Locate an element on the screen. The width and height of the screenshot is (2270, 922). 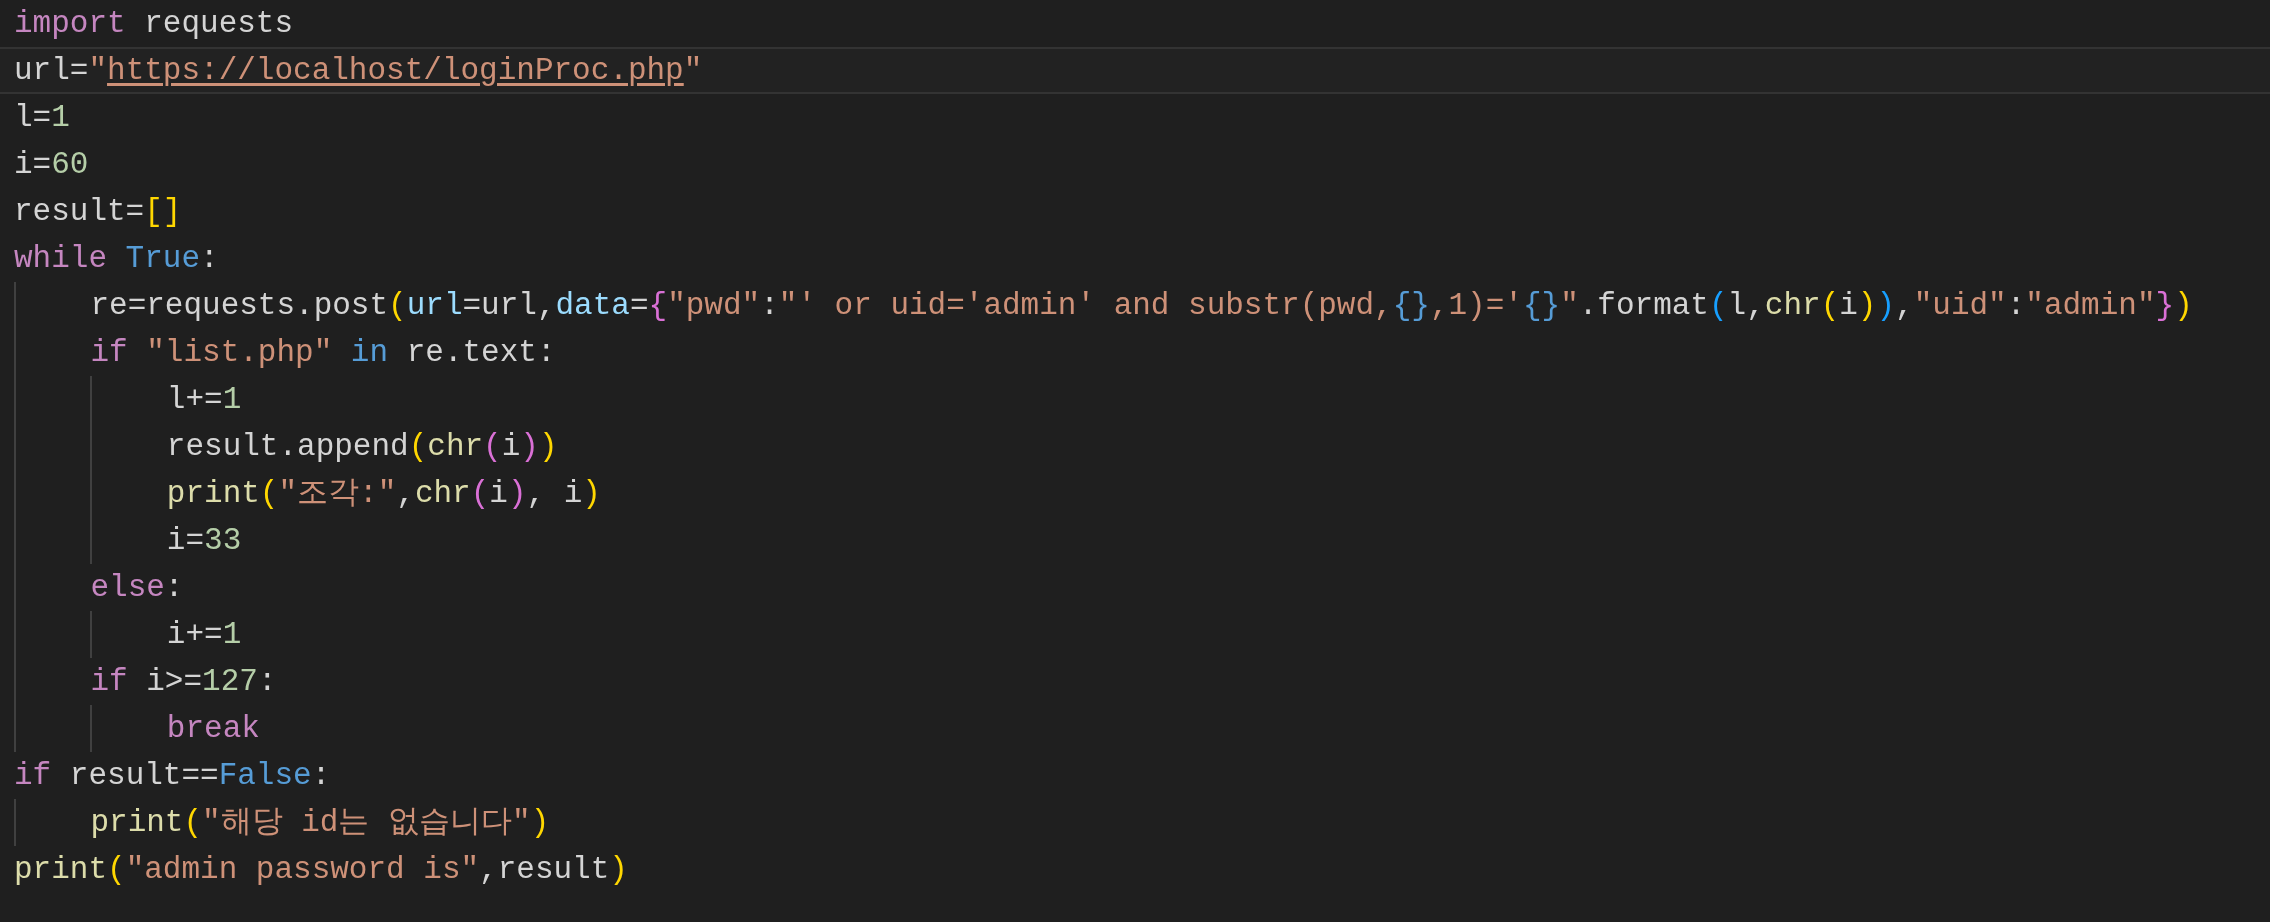
code-line: i=60 is located at coordinates (51, 165).